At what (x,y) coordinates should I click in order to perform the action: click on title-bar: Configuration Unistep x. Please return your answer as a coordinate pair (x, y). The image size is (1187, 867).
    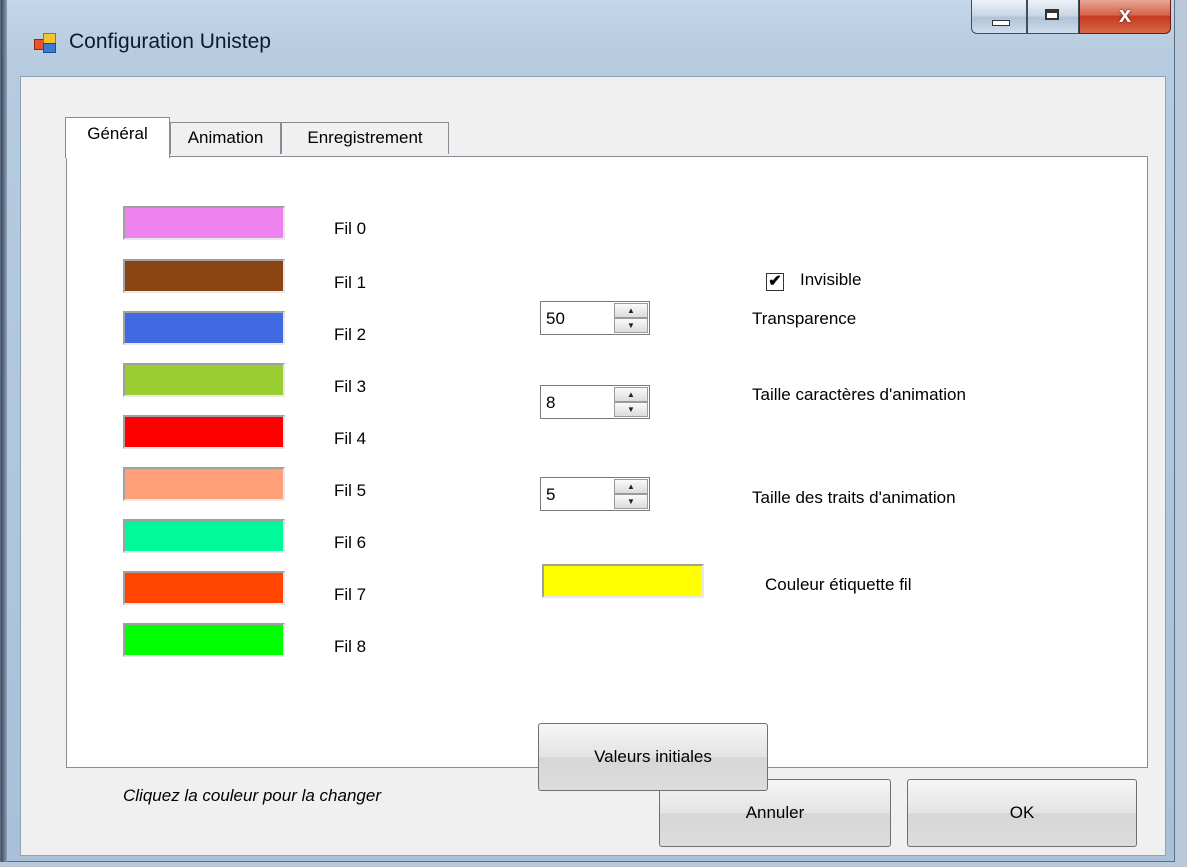
    Looking at the image, I should click on (587, 38).